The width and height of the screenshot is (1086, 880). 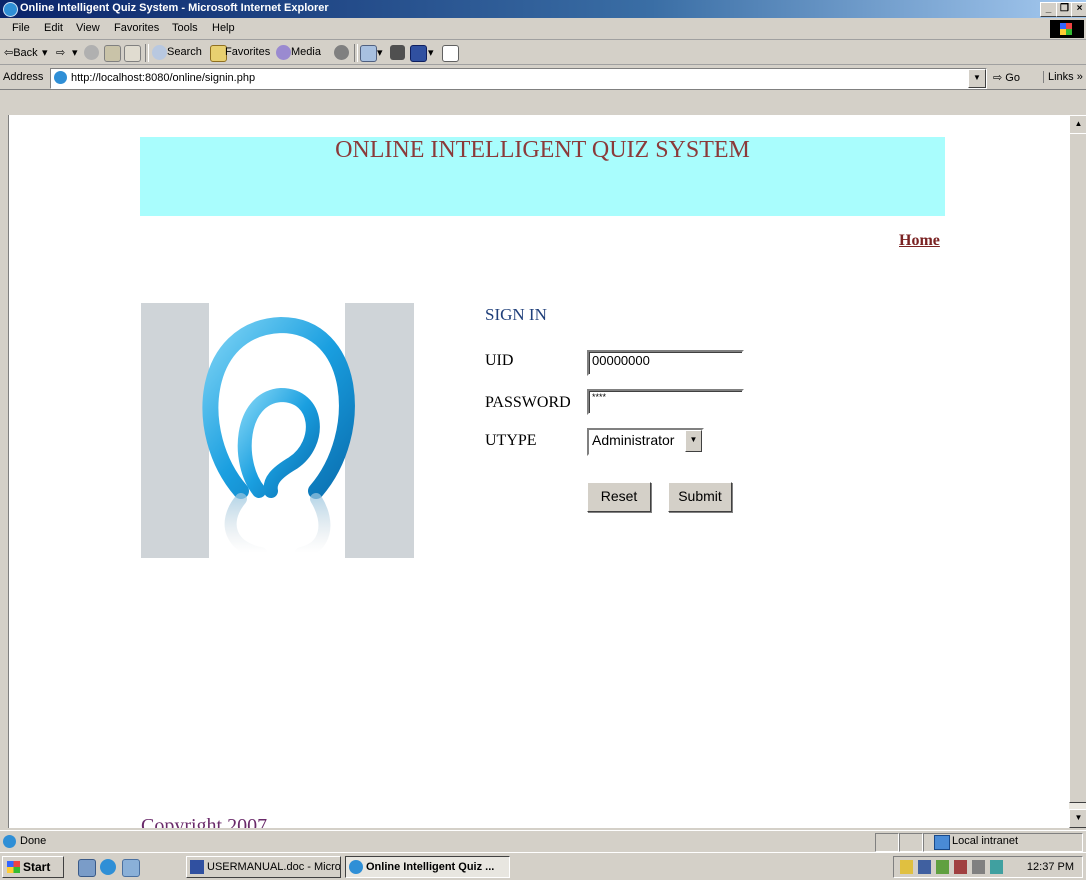 I want to click on forward-button: ⇨, so click(x=60, y=52).